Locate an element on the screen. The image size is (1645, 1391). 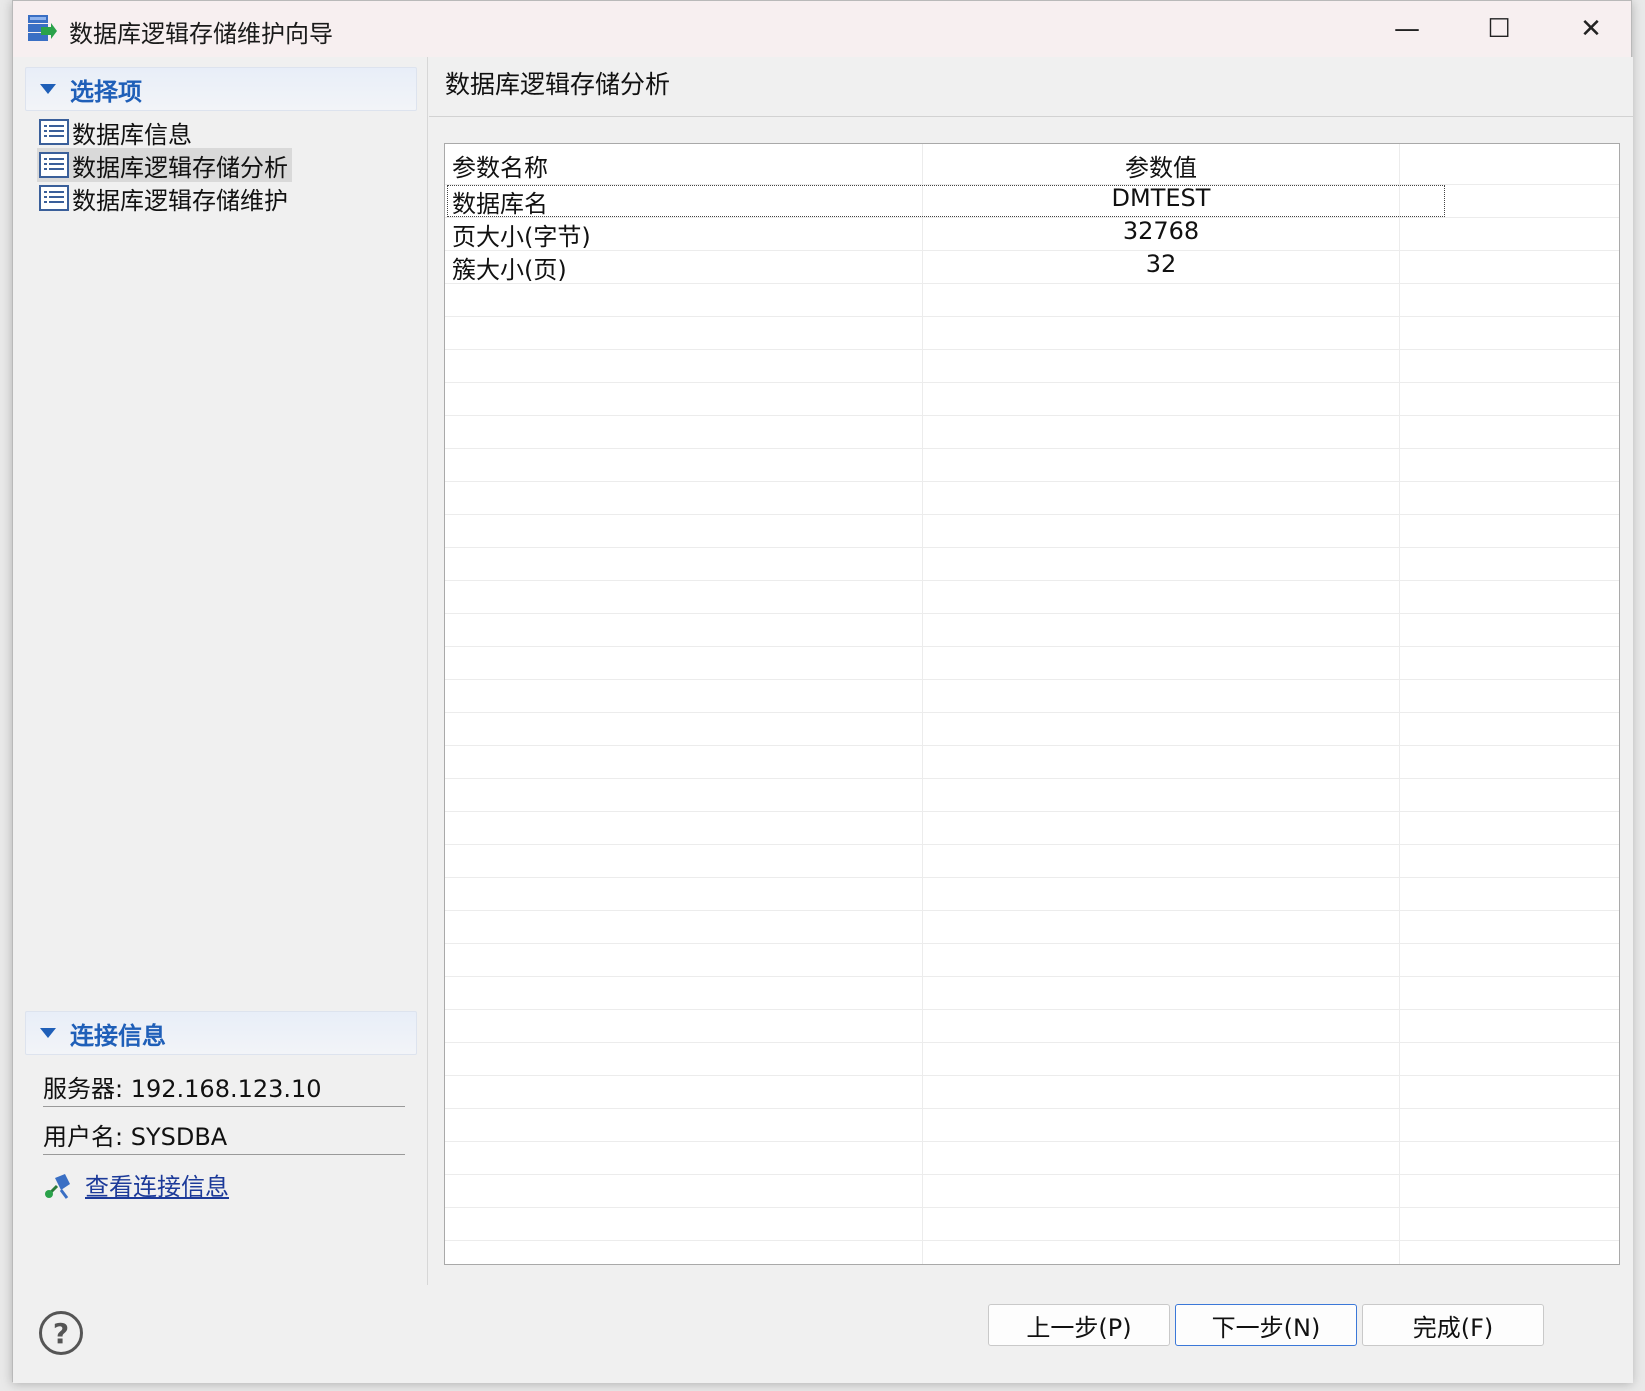
minimize-icon: — is located at coordinates (1407, 29).